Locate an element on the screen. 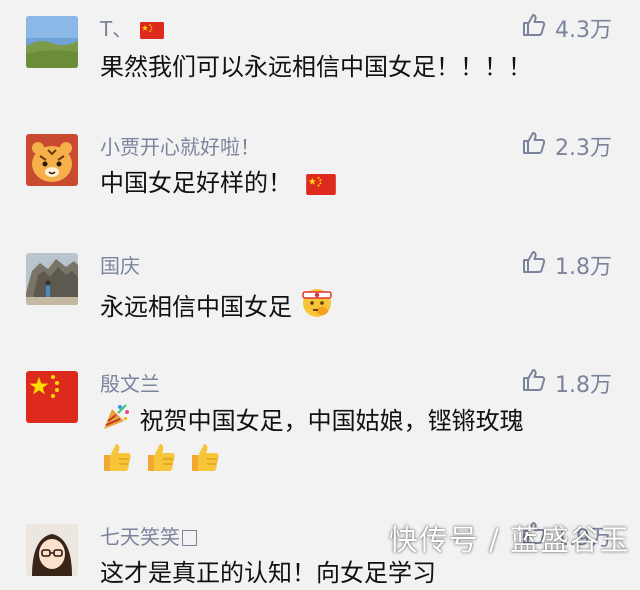  comment-text: 果然我们可以永远相信中国女足！！！！ is located at coordinates (316, 67).